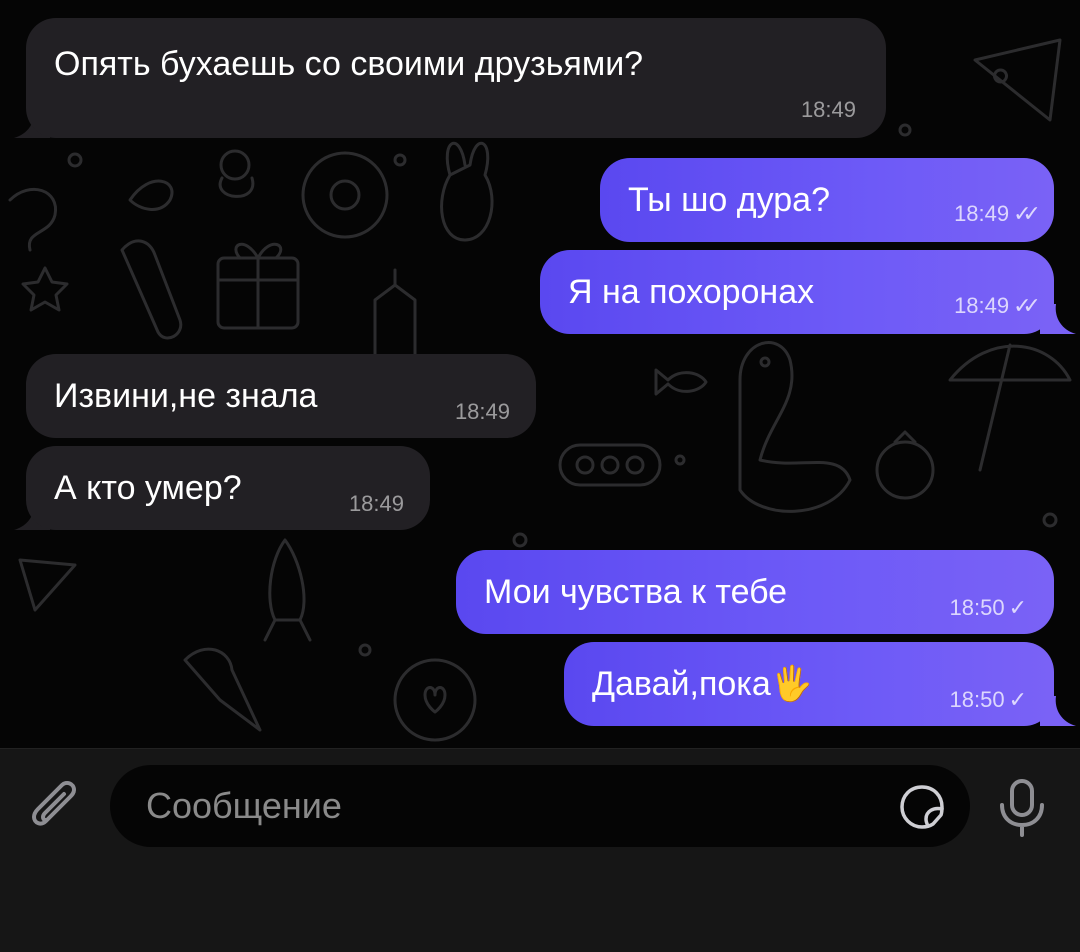  Describe the element at coordinates (1022, 807) in the screenshot. I see `microphone-icon` at that location.